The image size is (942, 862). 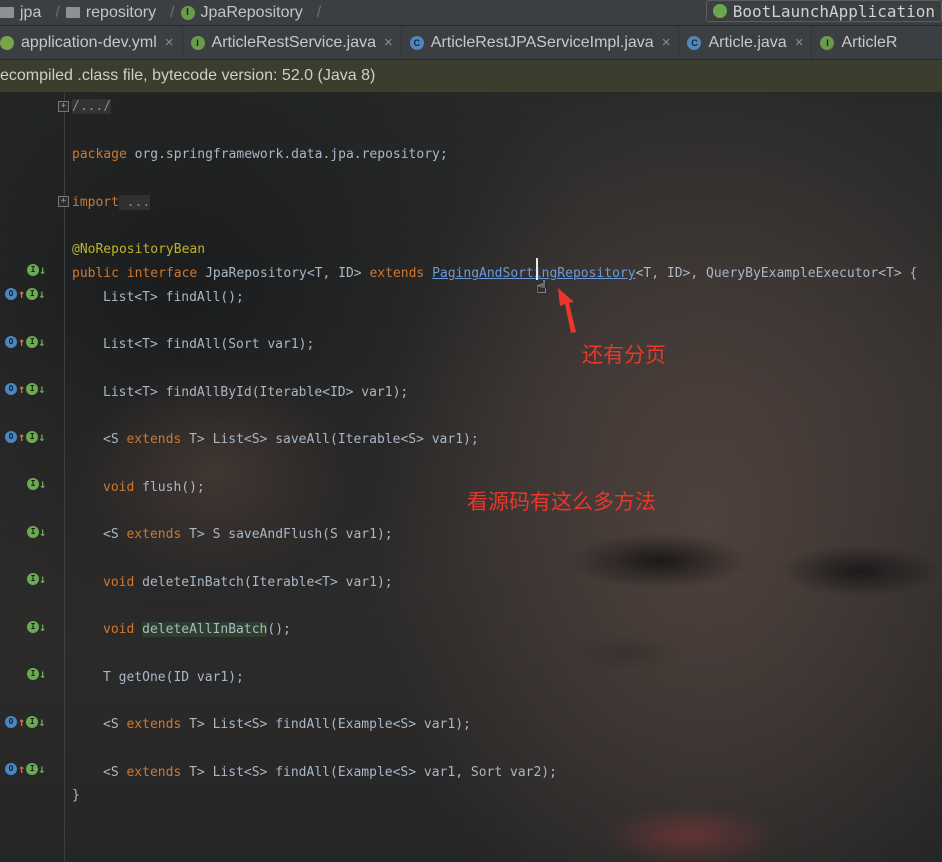 What do you see at coordinates (858, 42) in the screenshot?
I see `tab-articler: I ArticleR` at bounding box center [858, 42].